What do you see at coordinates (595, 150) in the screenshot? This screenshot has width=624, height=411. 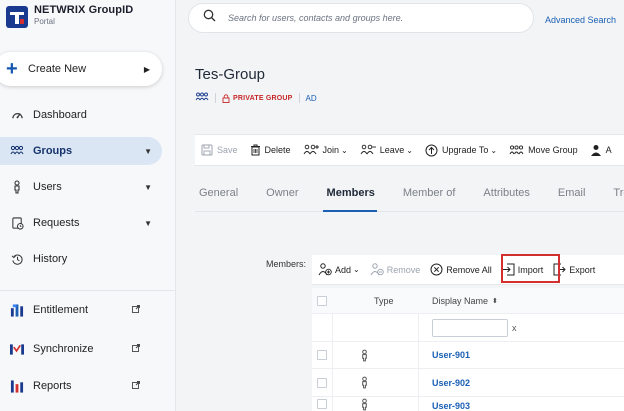 I see `person-icon` at bounding box center [595, 150].